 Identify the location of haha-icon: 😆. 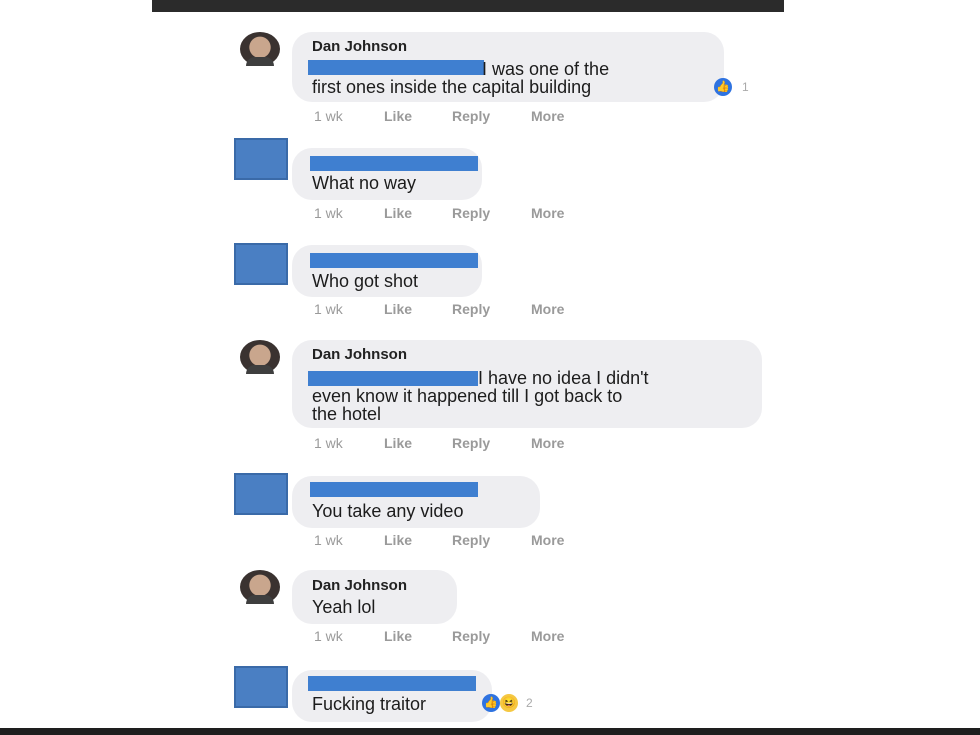
(509, 703).